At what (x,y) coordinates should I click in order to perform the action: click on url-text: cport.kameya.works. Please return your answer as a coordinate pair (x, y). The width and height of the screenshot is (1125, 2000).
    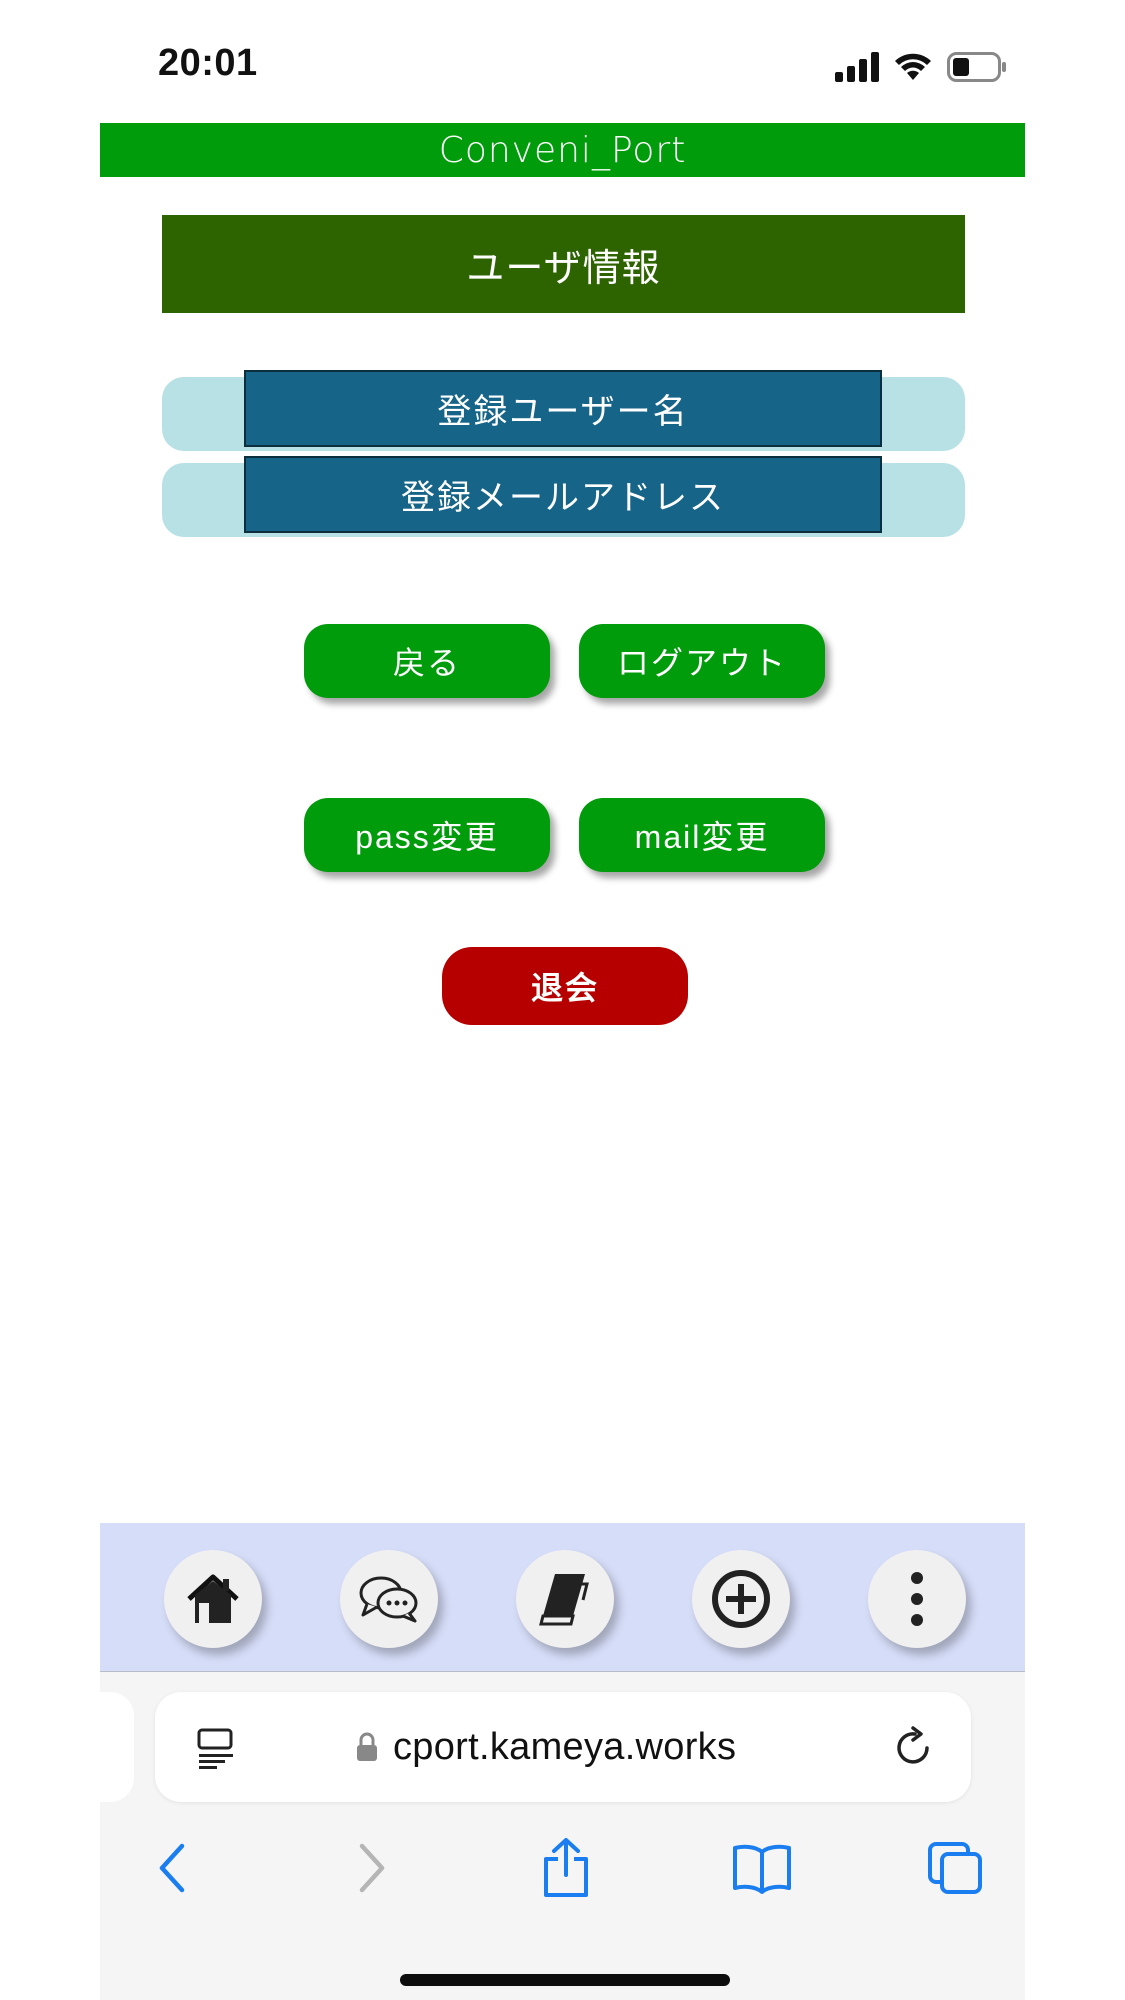
    Looking at the image, I should click on (565, 1746).